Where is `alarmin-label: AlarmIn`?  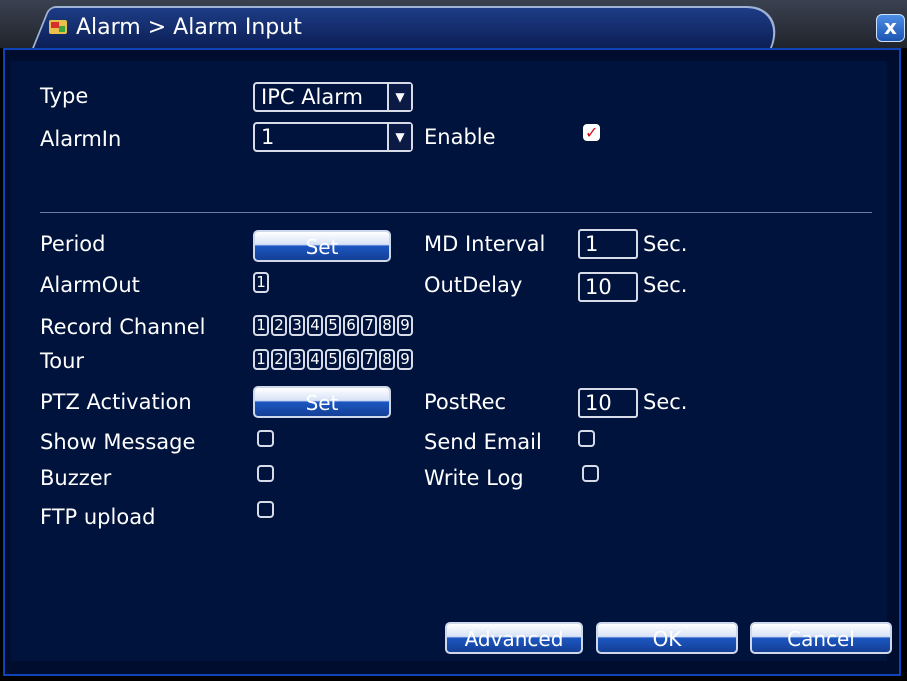 alarmin-label: AlarmIn is located at coordinates (81, 139).